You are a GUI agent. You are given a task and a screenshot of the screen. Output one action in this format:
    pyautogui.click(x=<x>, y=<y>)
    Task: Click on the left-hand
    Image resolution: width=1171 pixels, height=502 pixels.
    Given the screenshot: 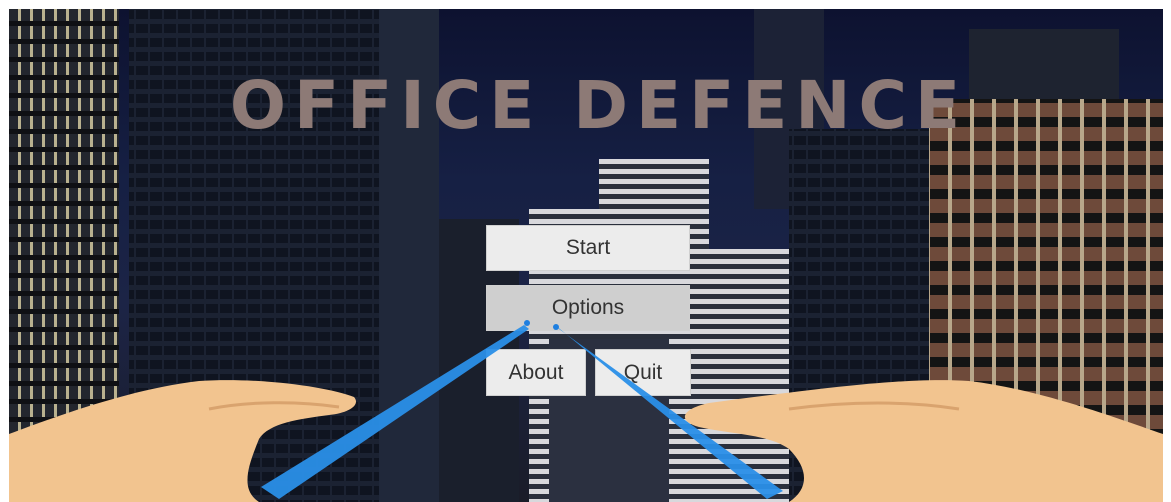 What is the action you would take?
    pyautogui.click(x=183, y=441)
    